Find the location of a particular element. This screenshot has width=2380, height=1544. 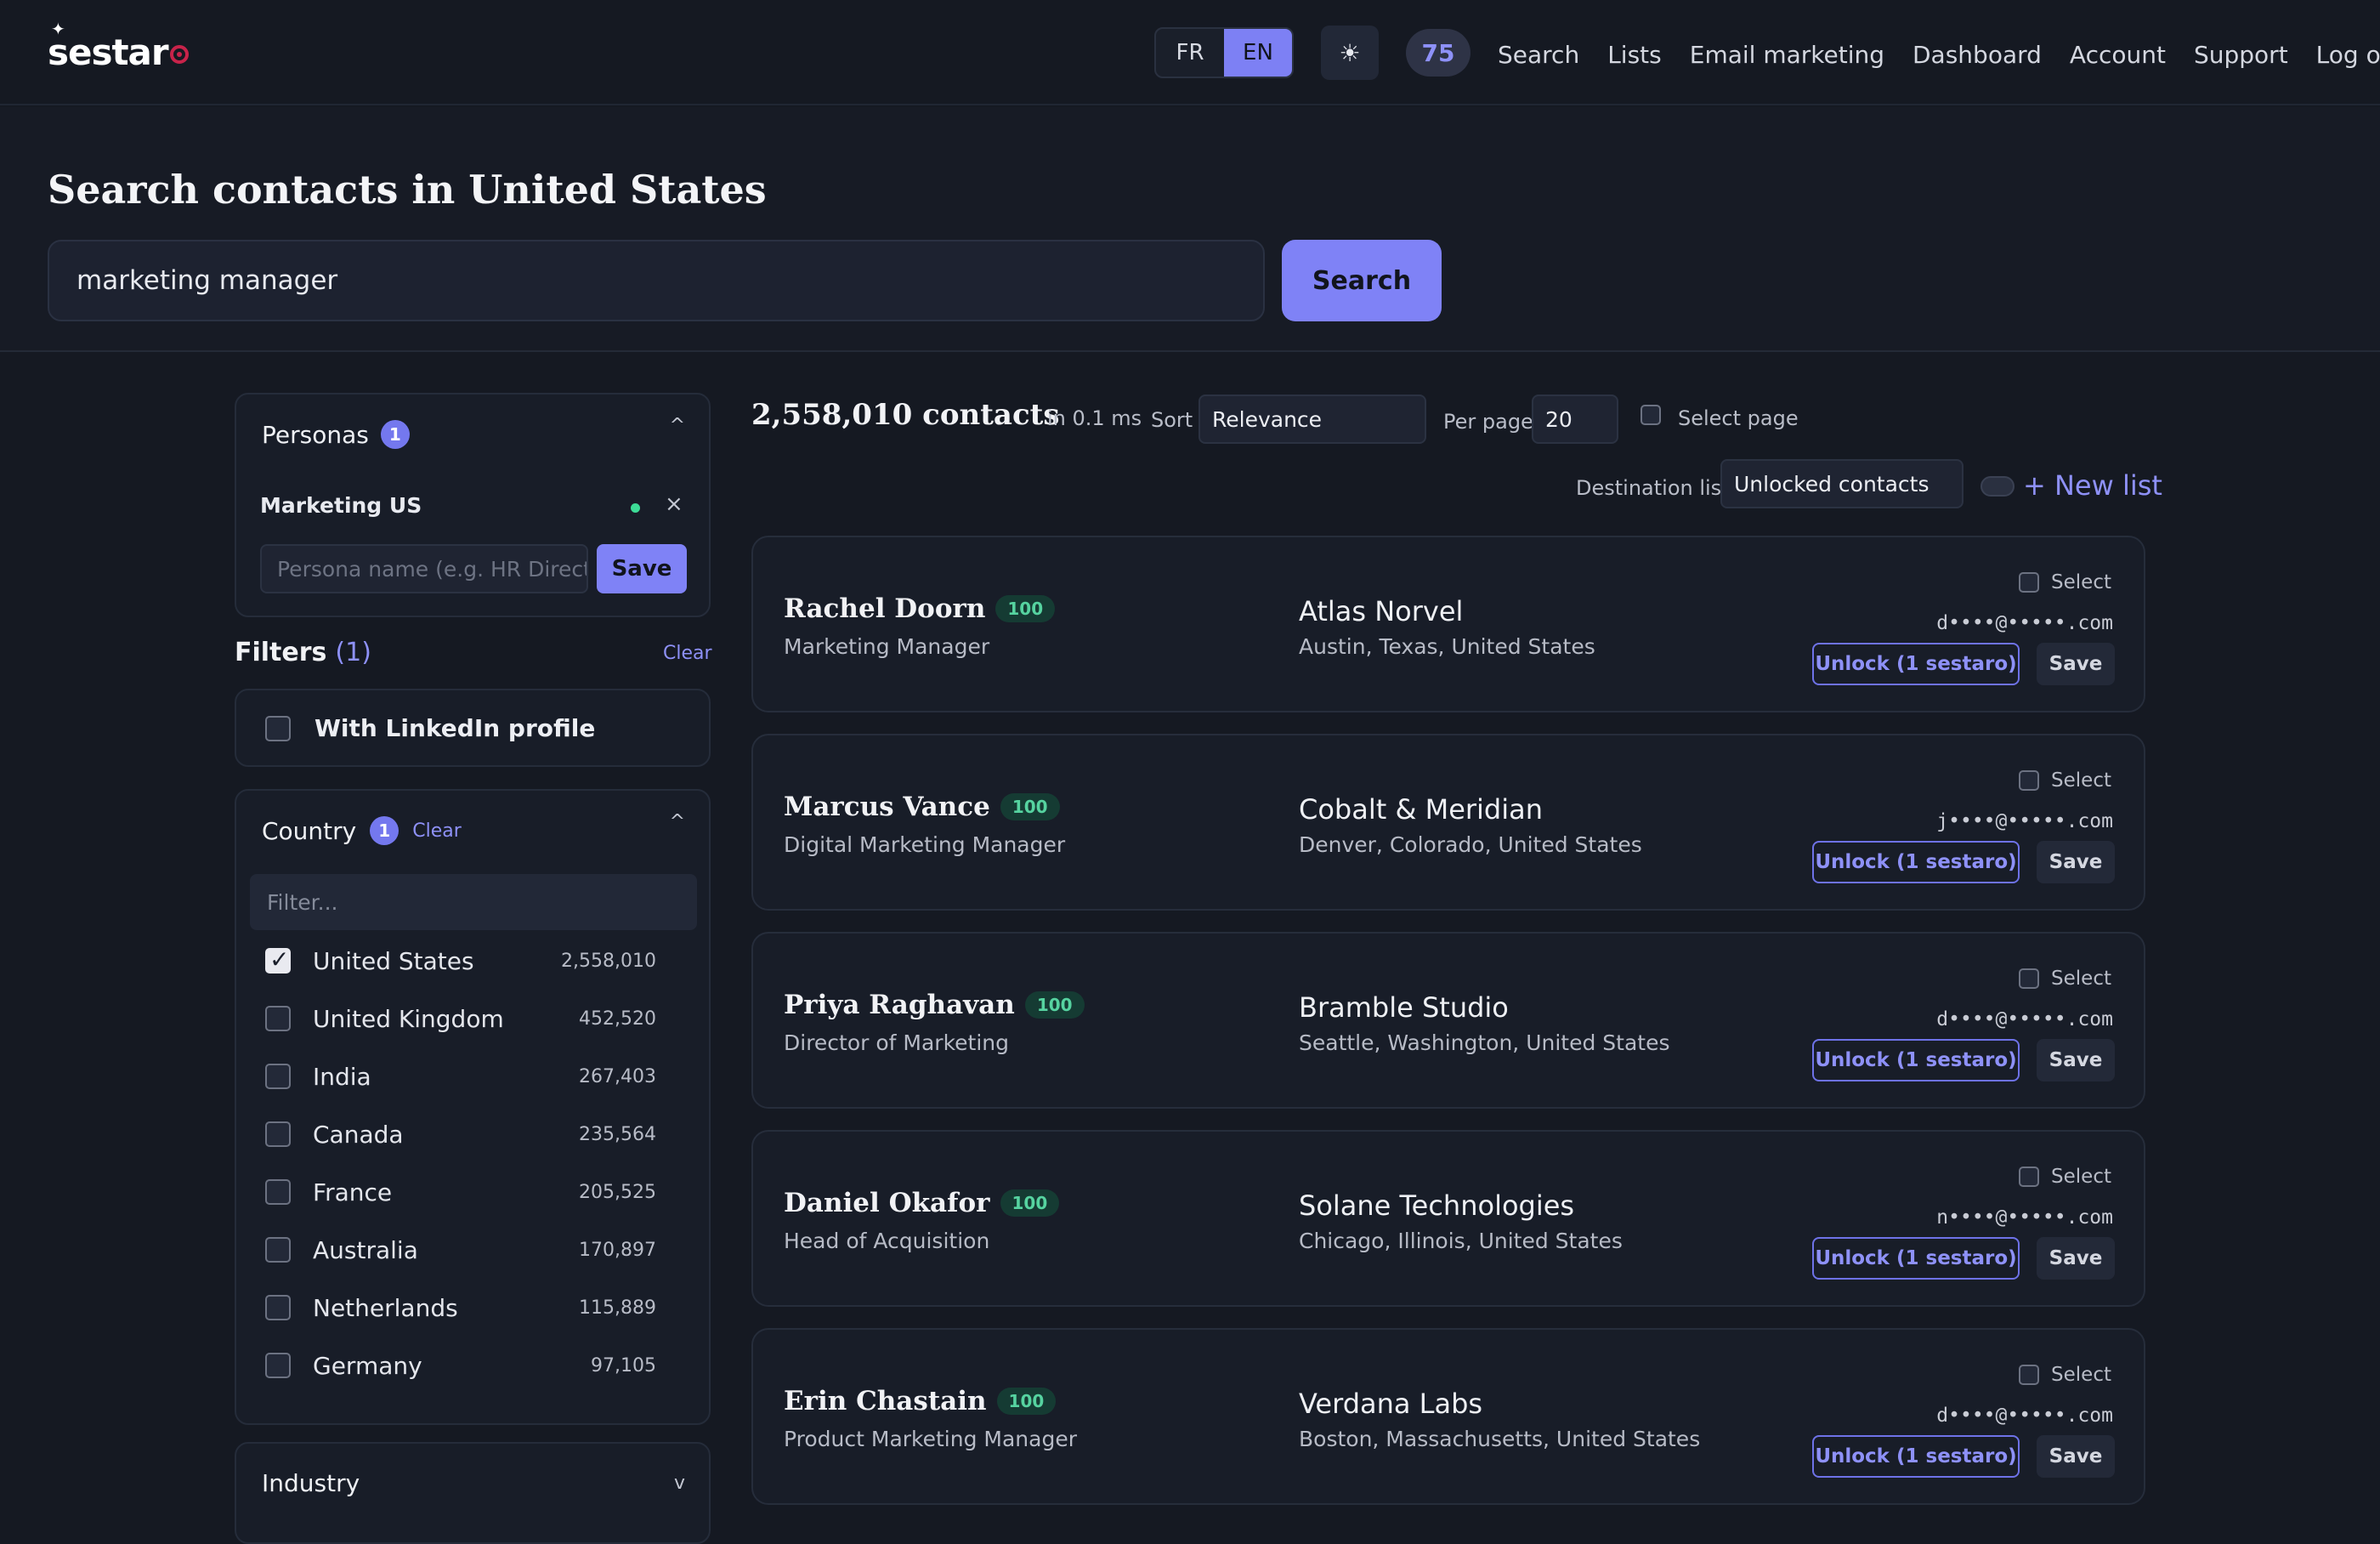

chevron-down-icon: v is located at coordinates (679, 1483).